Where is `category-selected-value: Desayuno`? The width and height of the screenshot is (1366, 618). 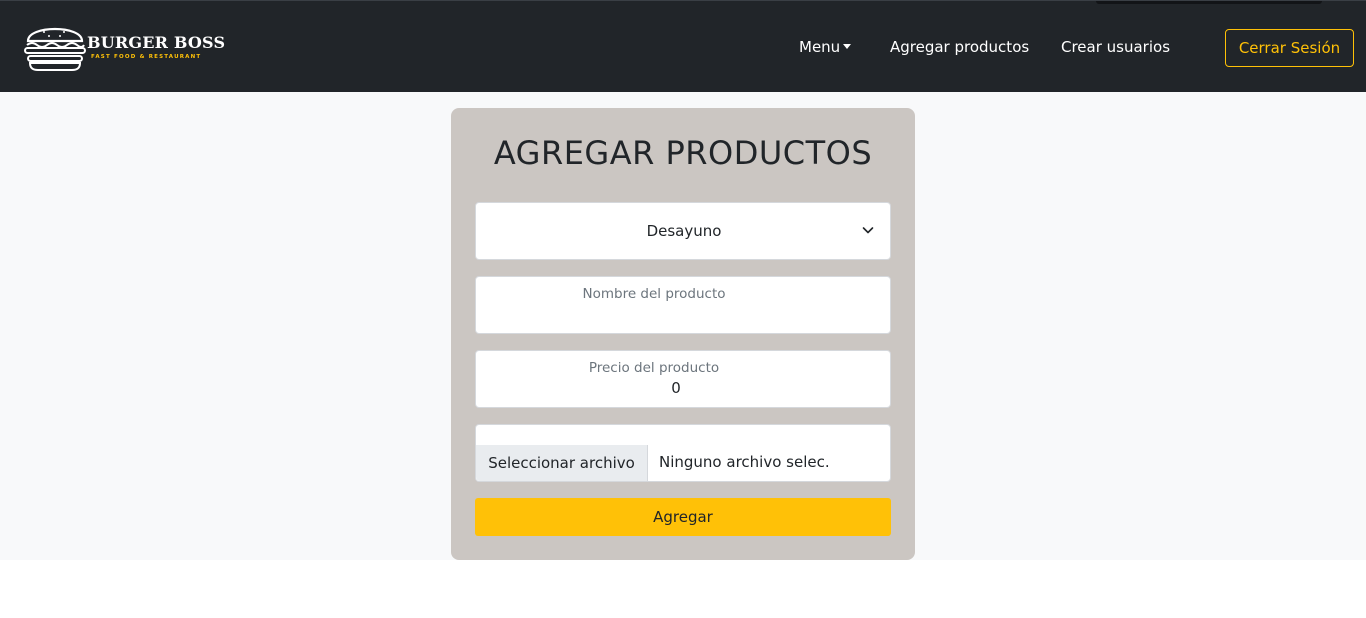
category-selected-value: Desayuno is located at coordinates (684, 231).